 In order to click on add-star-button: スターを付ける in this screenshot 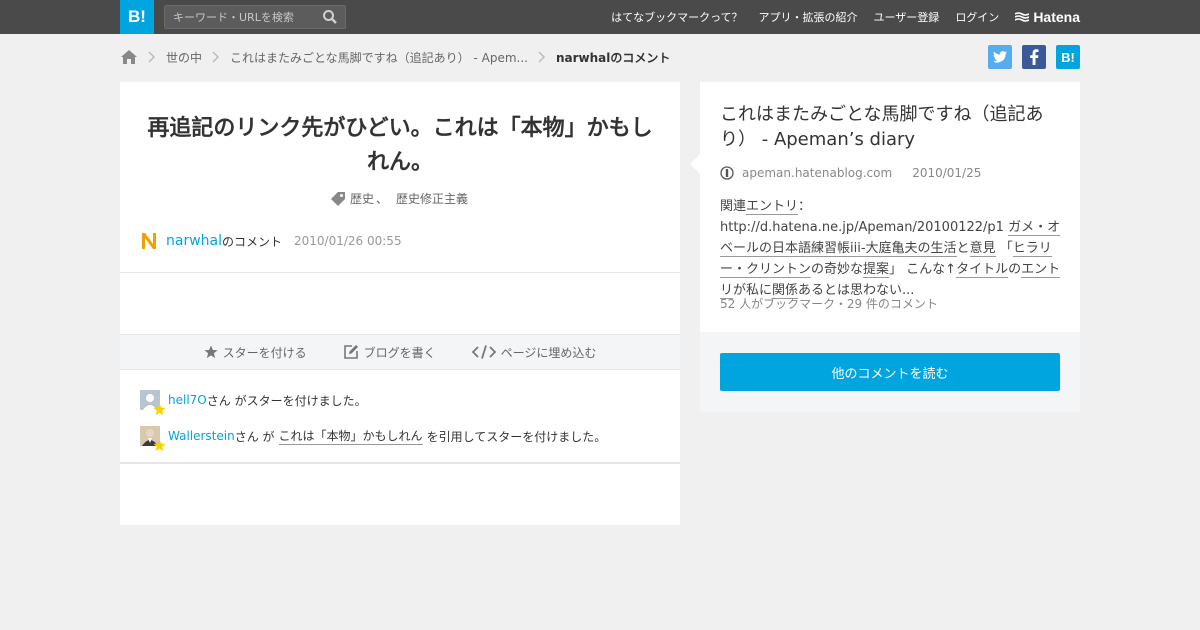, I will do `click(255, 352)`.